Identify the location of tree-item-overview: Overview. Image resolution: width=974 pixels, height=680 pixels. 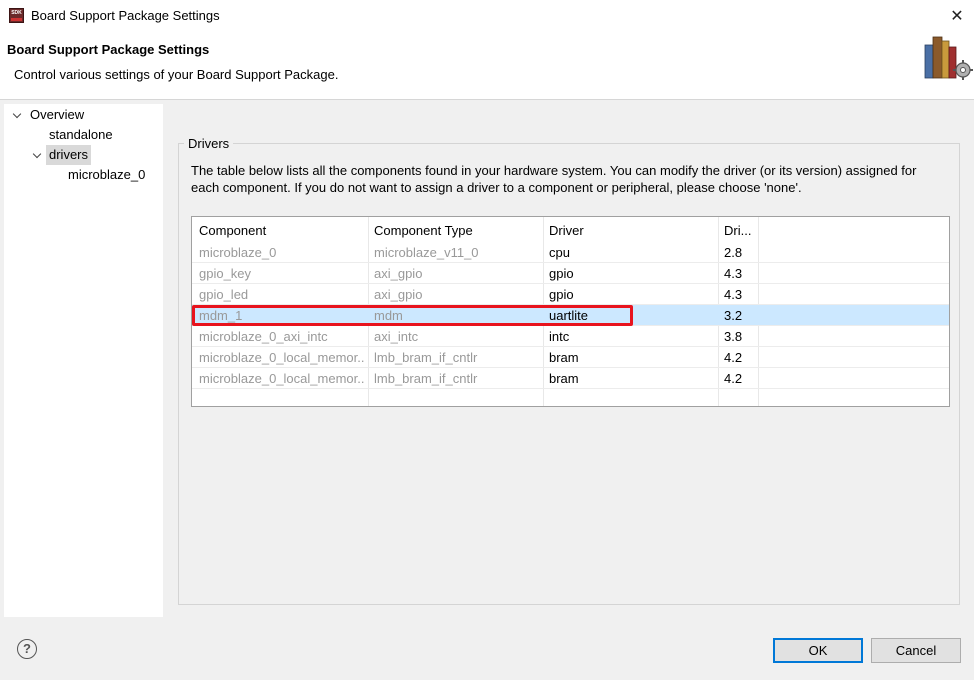
(57, 115).